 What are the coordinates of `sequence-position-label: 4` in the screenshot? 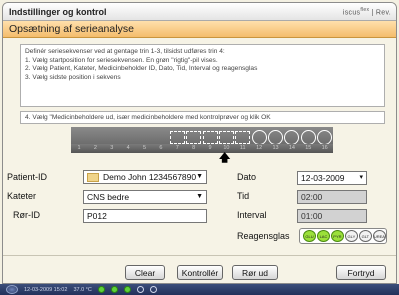 It's located at (128, 148).